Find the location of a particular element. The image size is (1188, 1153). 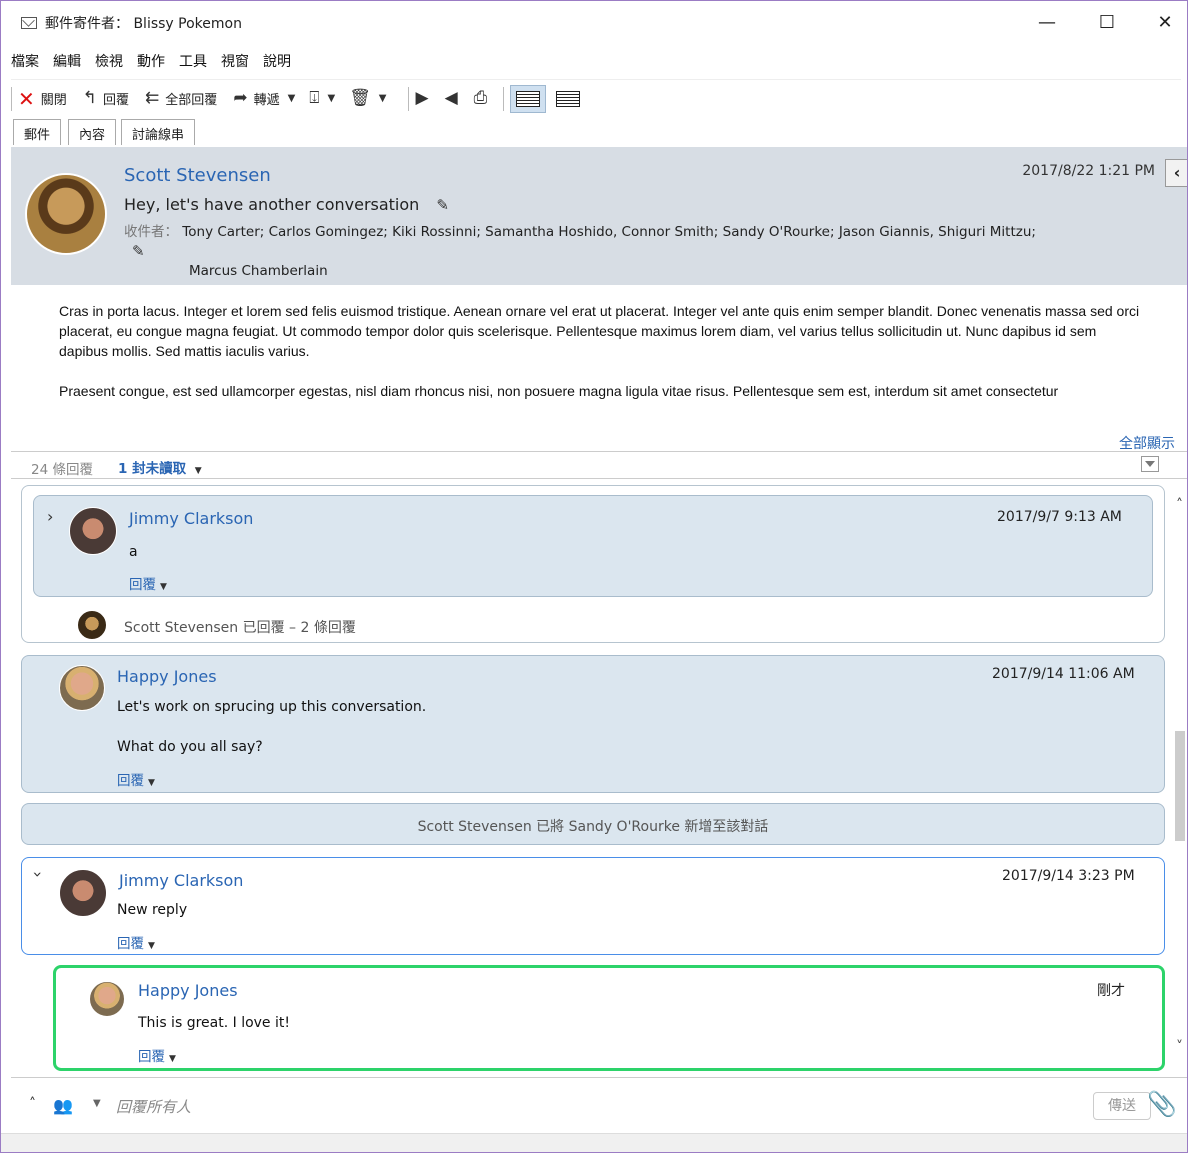

show-all-link: 全部顯示 is located at coordinates (1147, 443).